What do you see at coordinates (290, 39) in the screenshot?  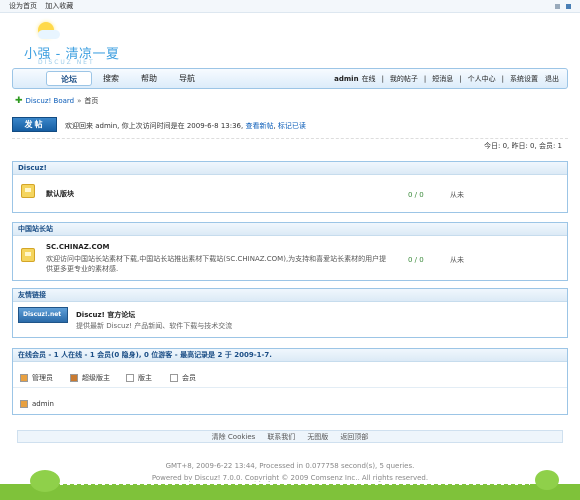 I see `header: 小强 - 清凉一夏 DISCUZ NET` at bounding box center [290, 39].